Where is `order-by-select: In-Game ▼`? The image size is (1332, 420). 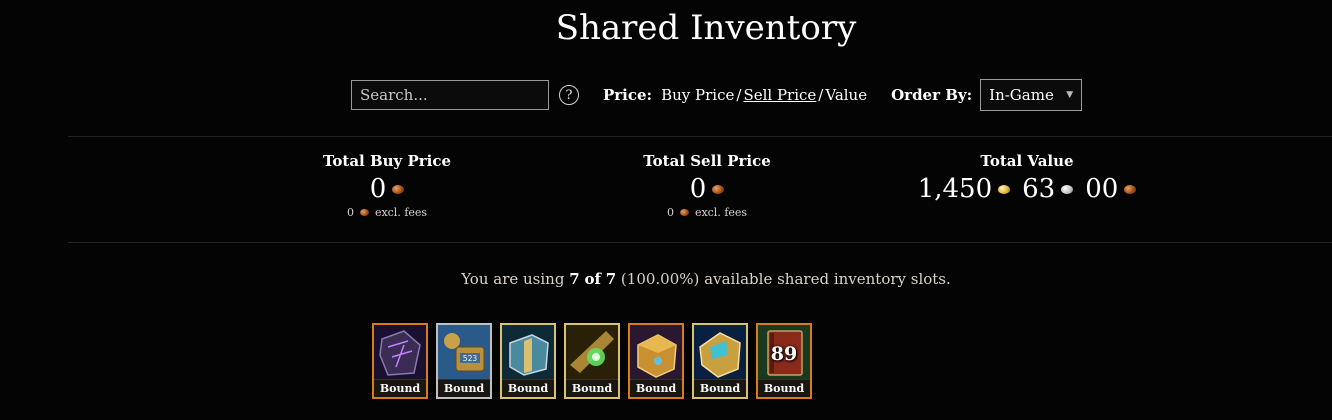
order-by-select: In-Game ▼ is located at coordinates (1031, 95).